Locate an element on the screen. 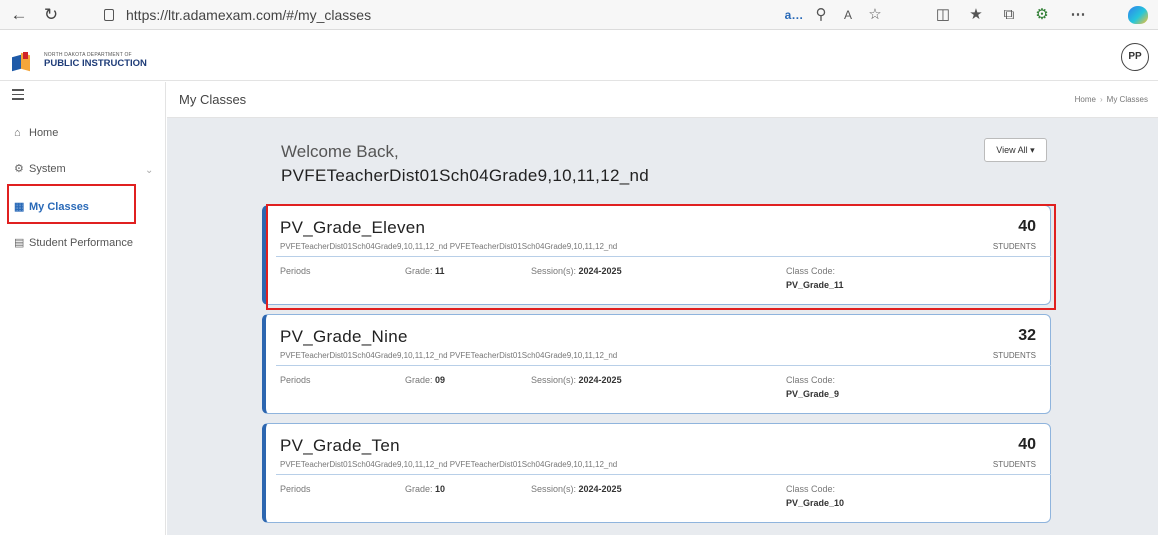  more-icon: ⋯ is located at coordinates (1078, 15).